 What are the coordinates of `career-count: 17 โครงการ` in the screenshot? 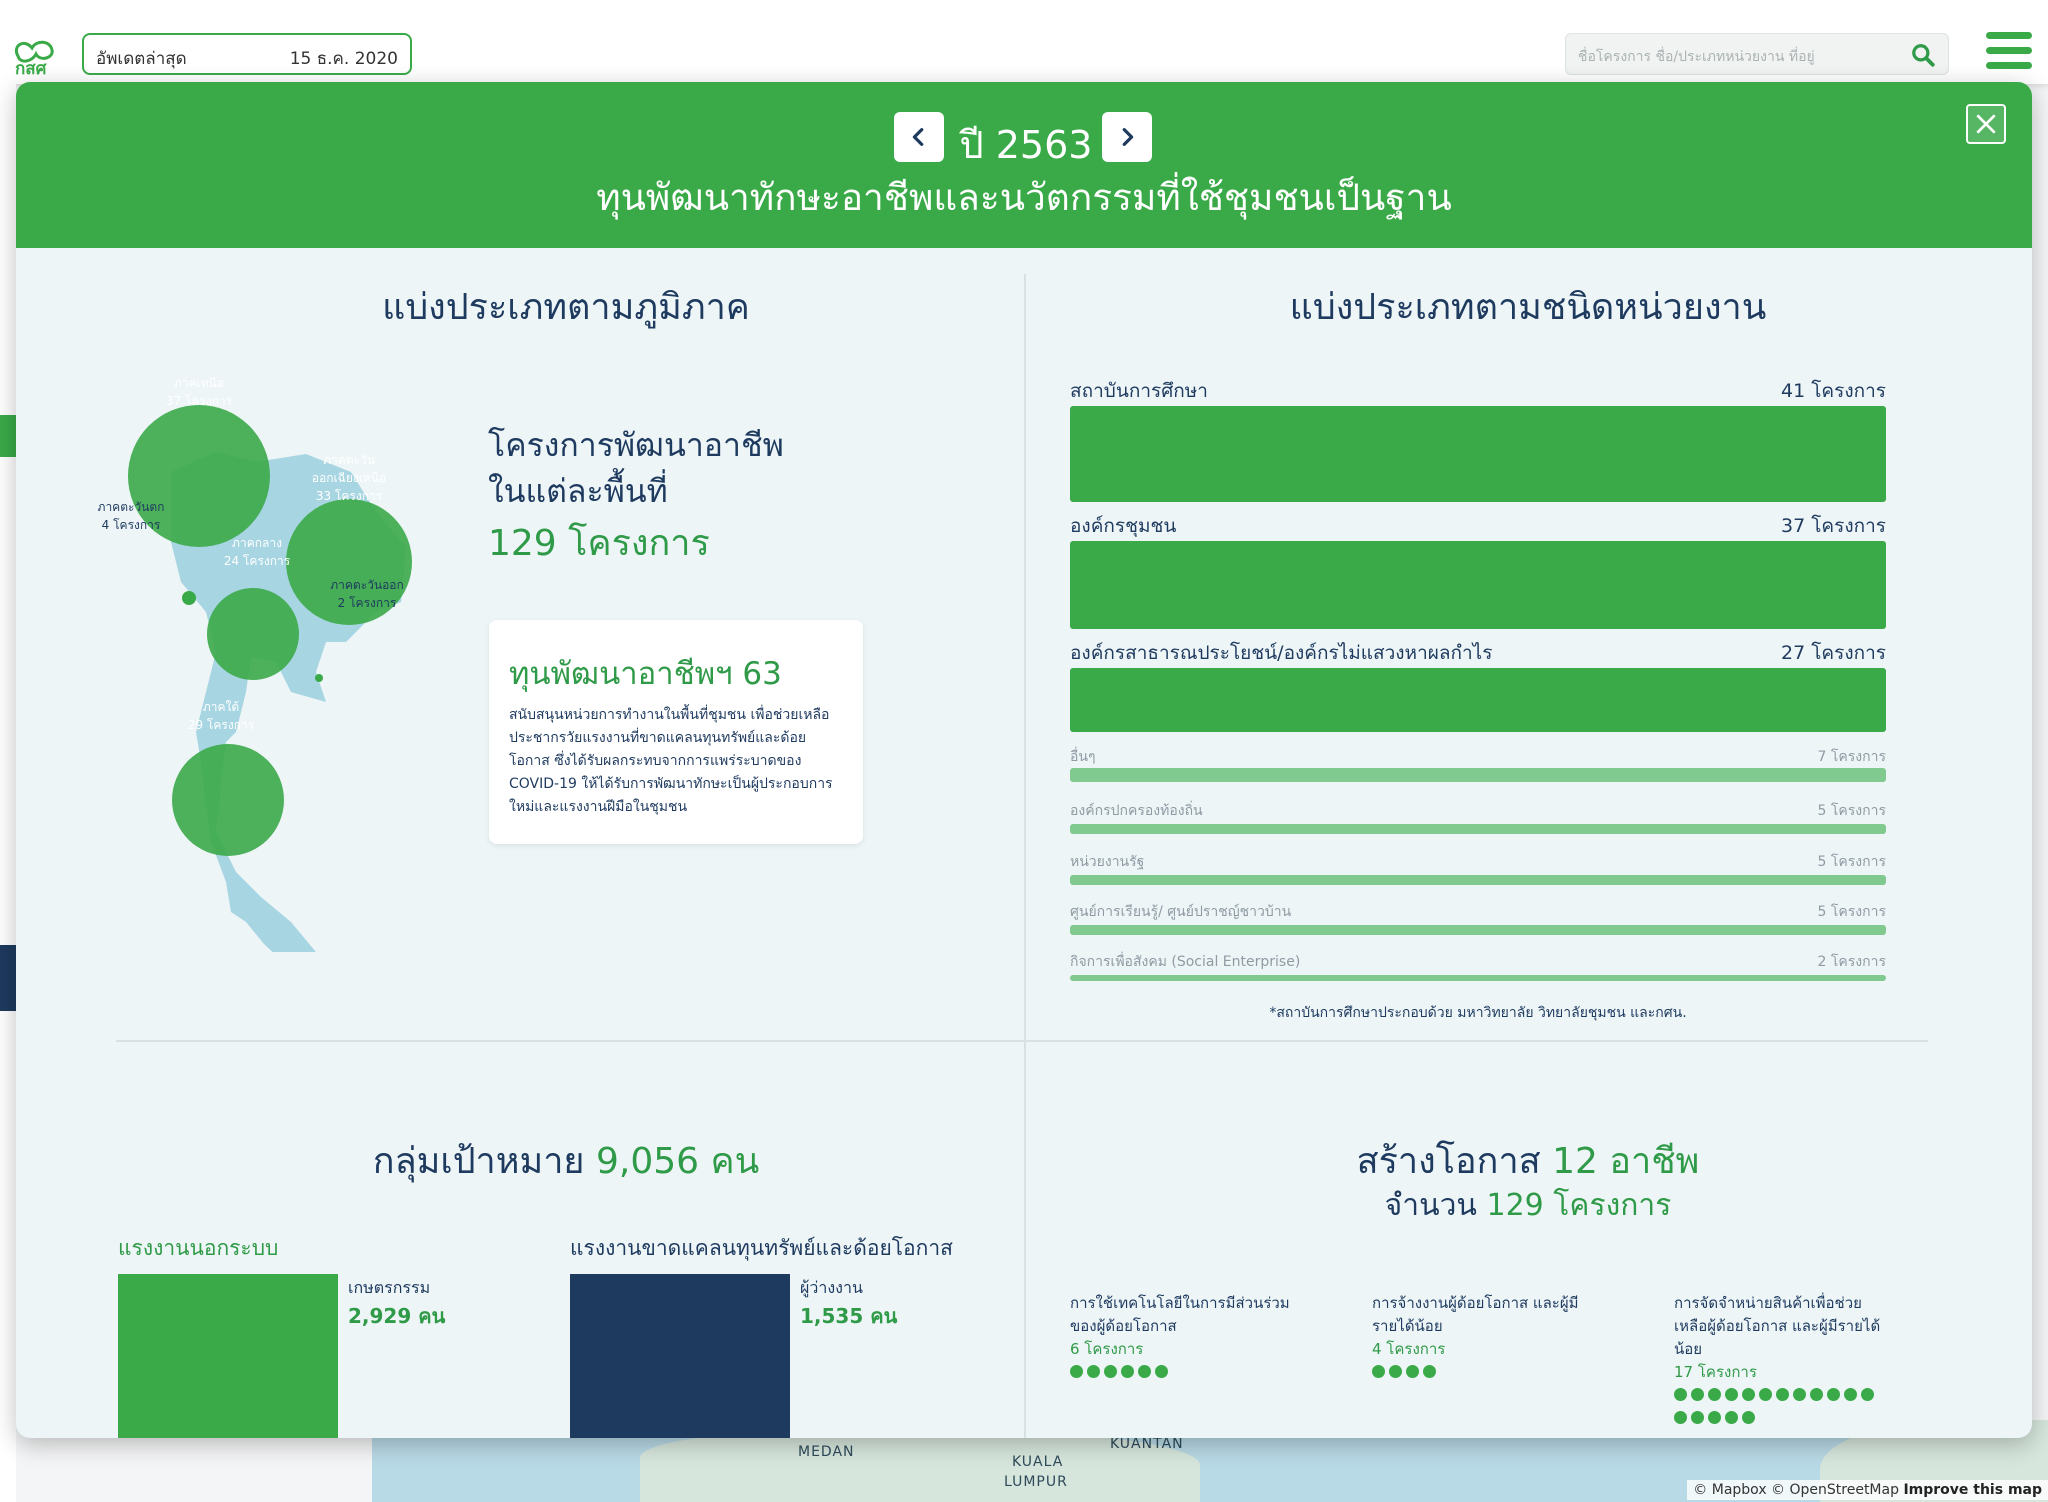 It's located at (1715, 1372).